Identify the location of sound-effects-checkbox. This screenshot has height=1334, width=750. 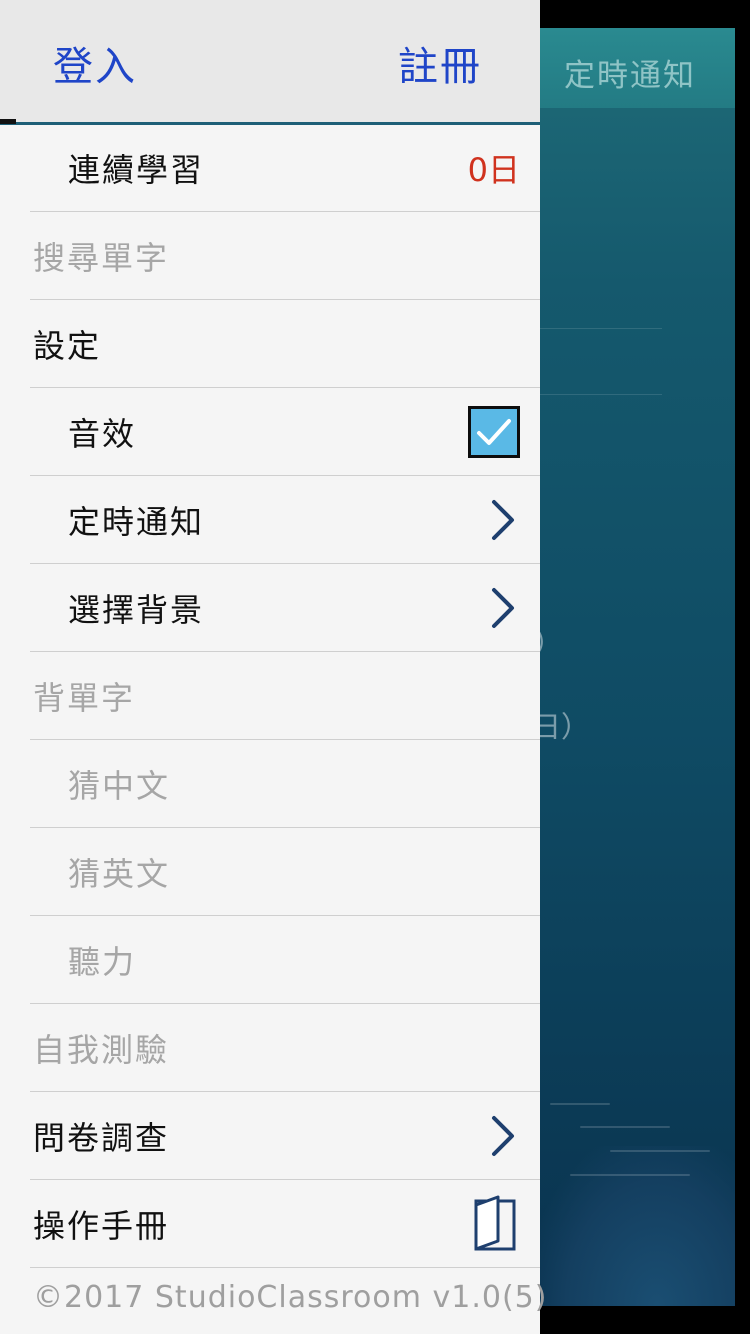
(494, 432).